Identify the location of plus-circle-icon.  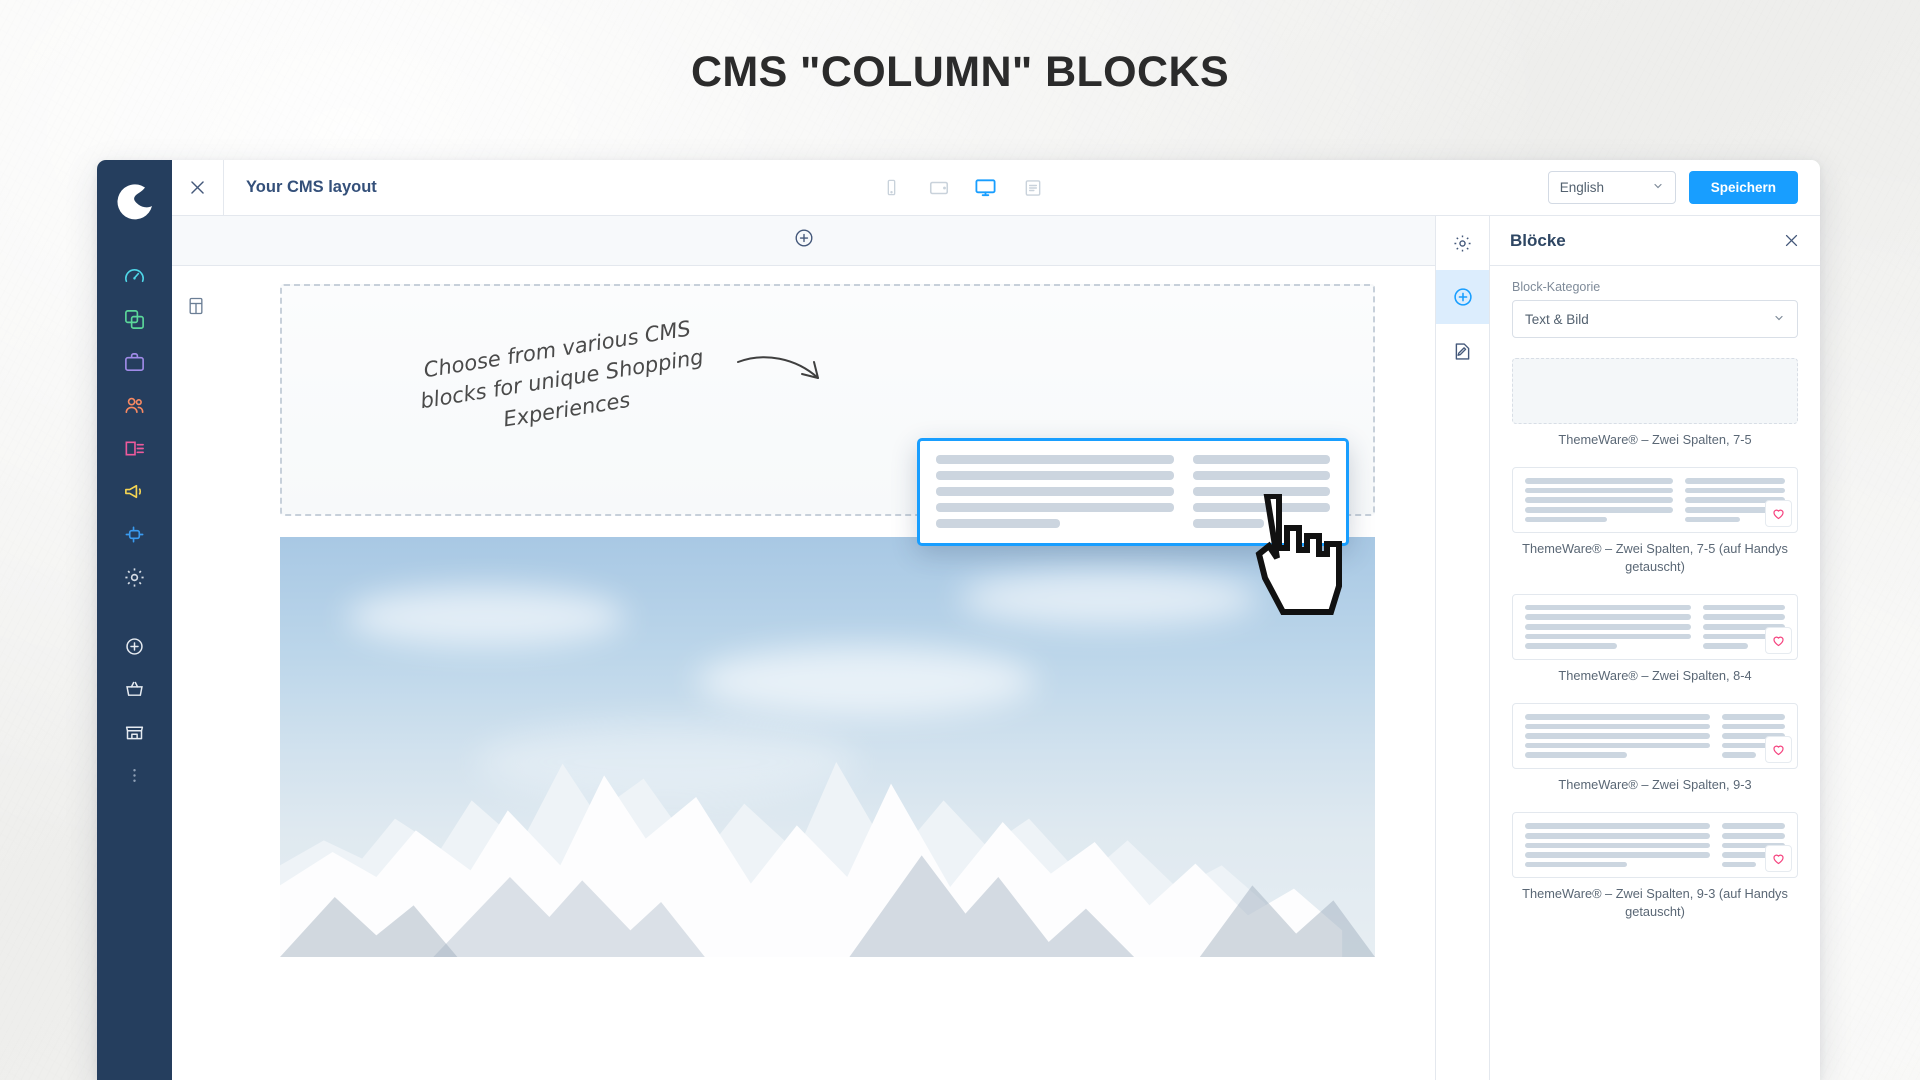
(1462, 297).